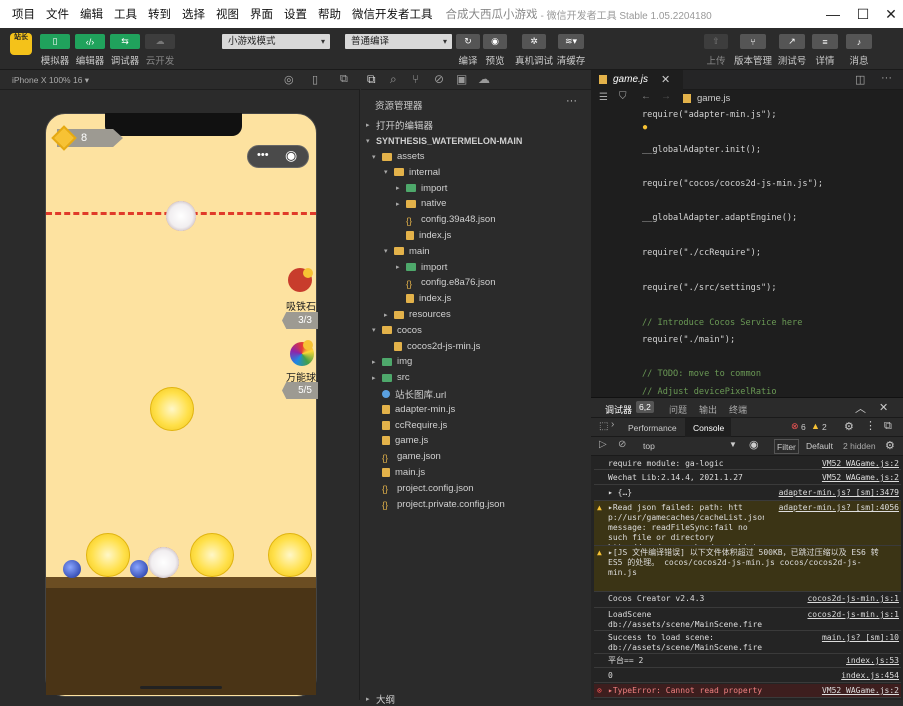  What do you see at coordinates (160, 41) in the screenshot?
I see `cloud-dev-button: ☁` at bounding box center [160, 41].